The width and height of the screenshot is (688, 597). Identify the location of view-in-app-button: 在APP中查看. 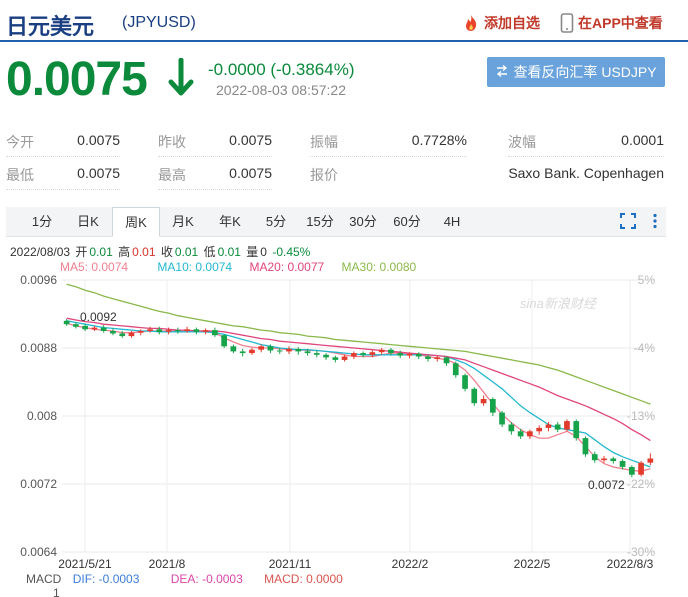
(611, 23).